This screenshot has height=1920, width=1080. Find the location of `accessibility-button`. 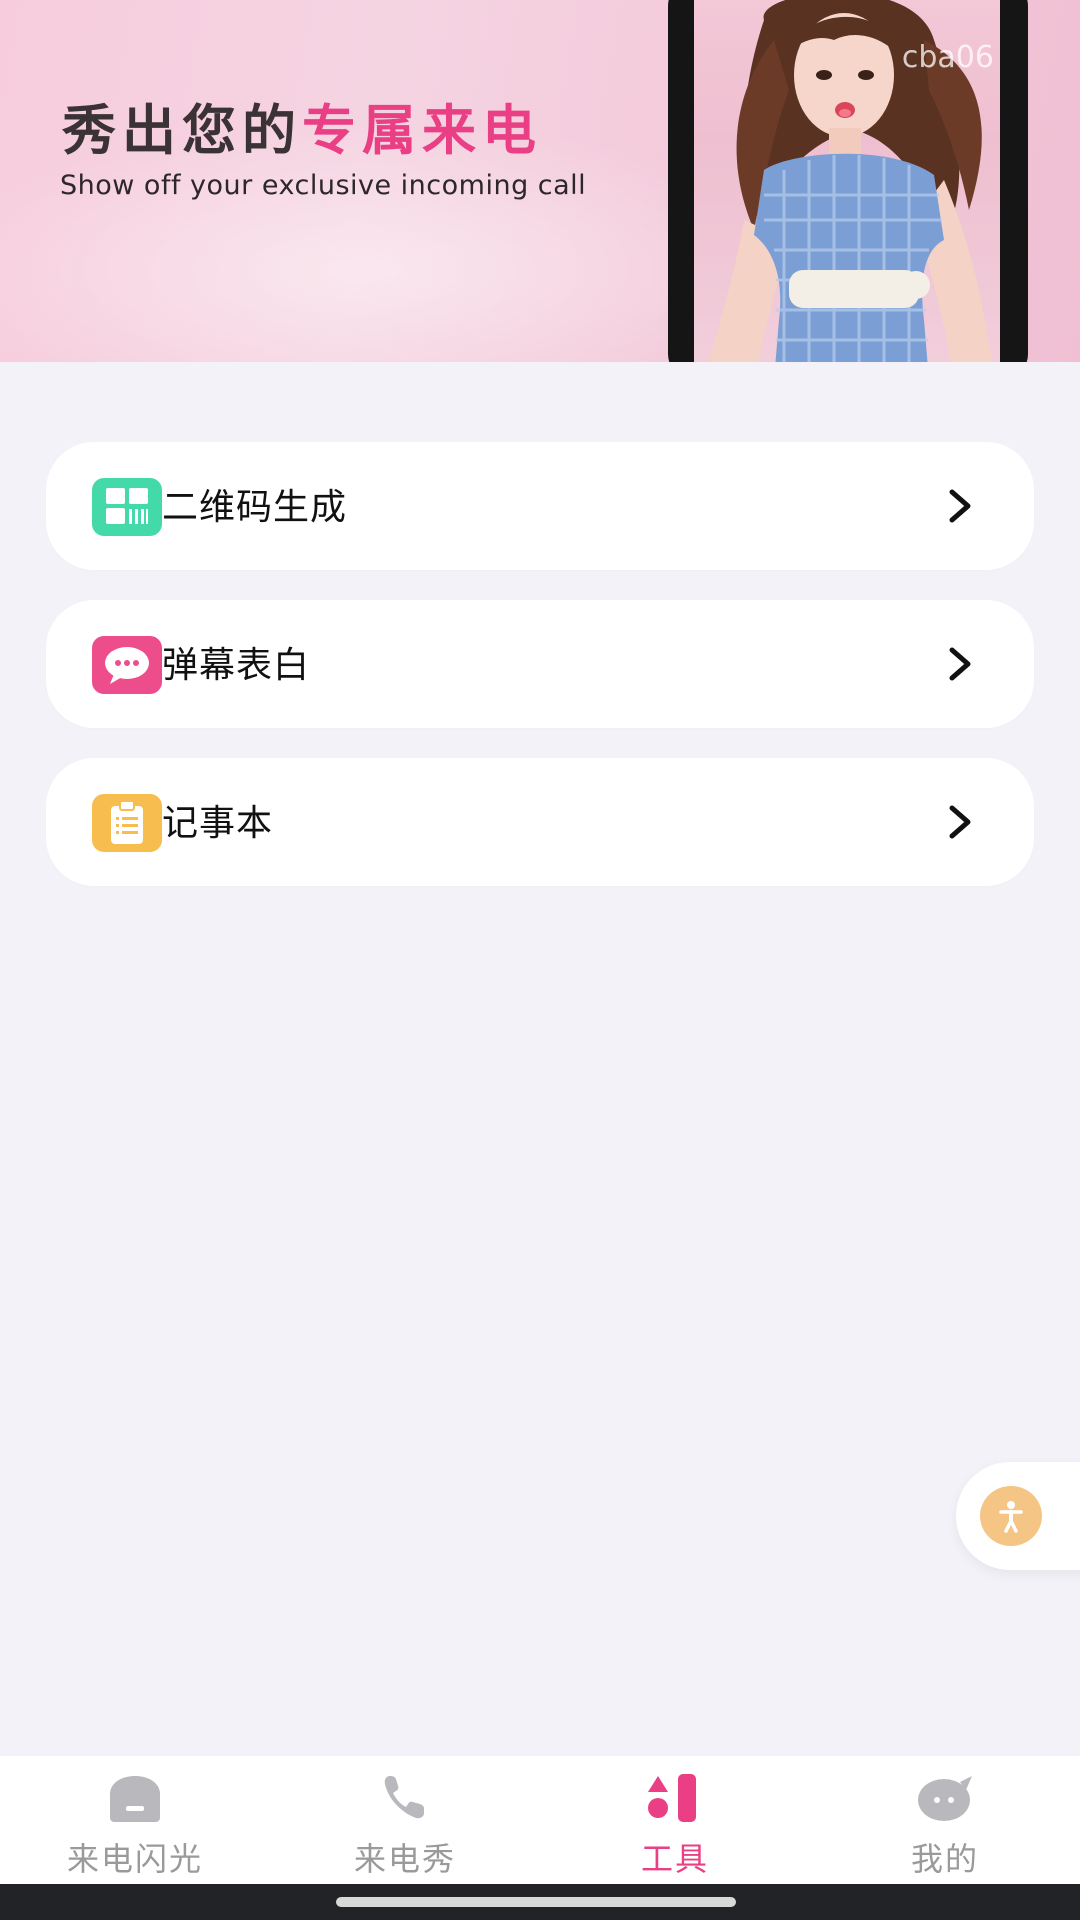

accessibility-button is located at coordinates (1011, 1516).